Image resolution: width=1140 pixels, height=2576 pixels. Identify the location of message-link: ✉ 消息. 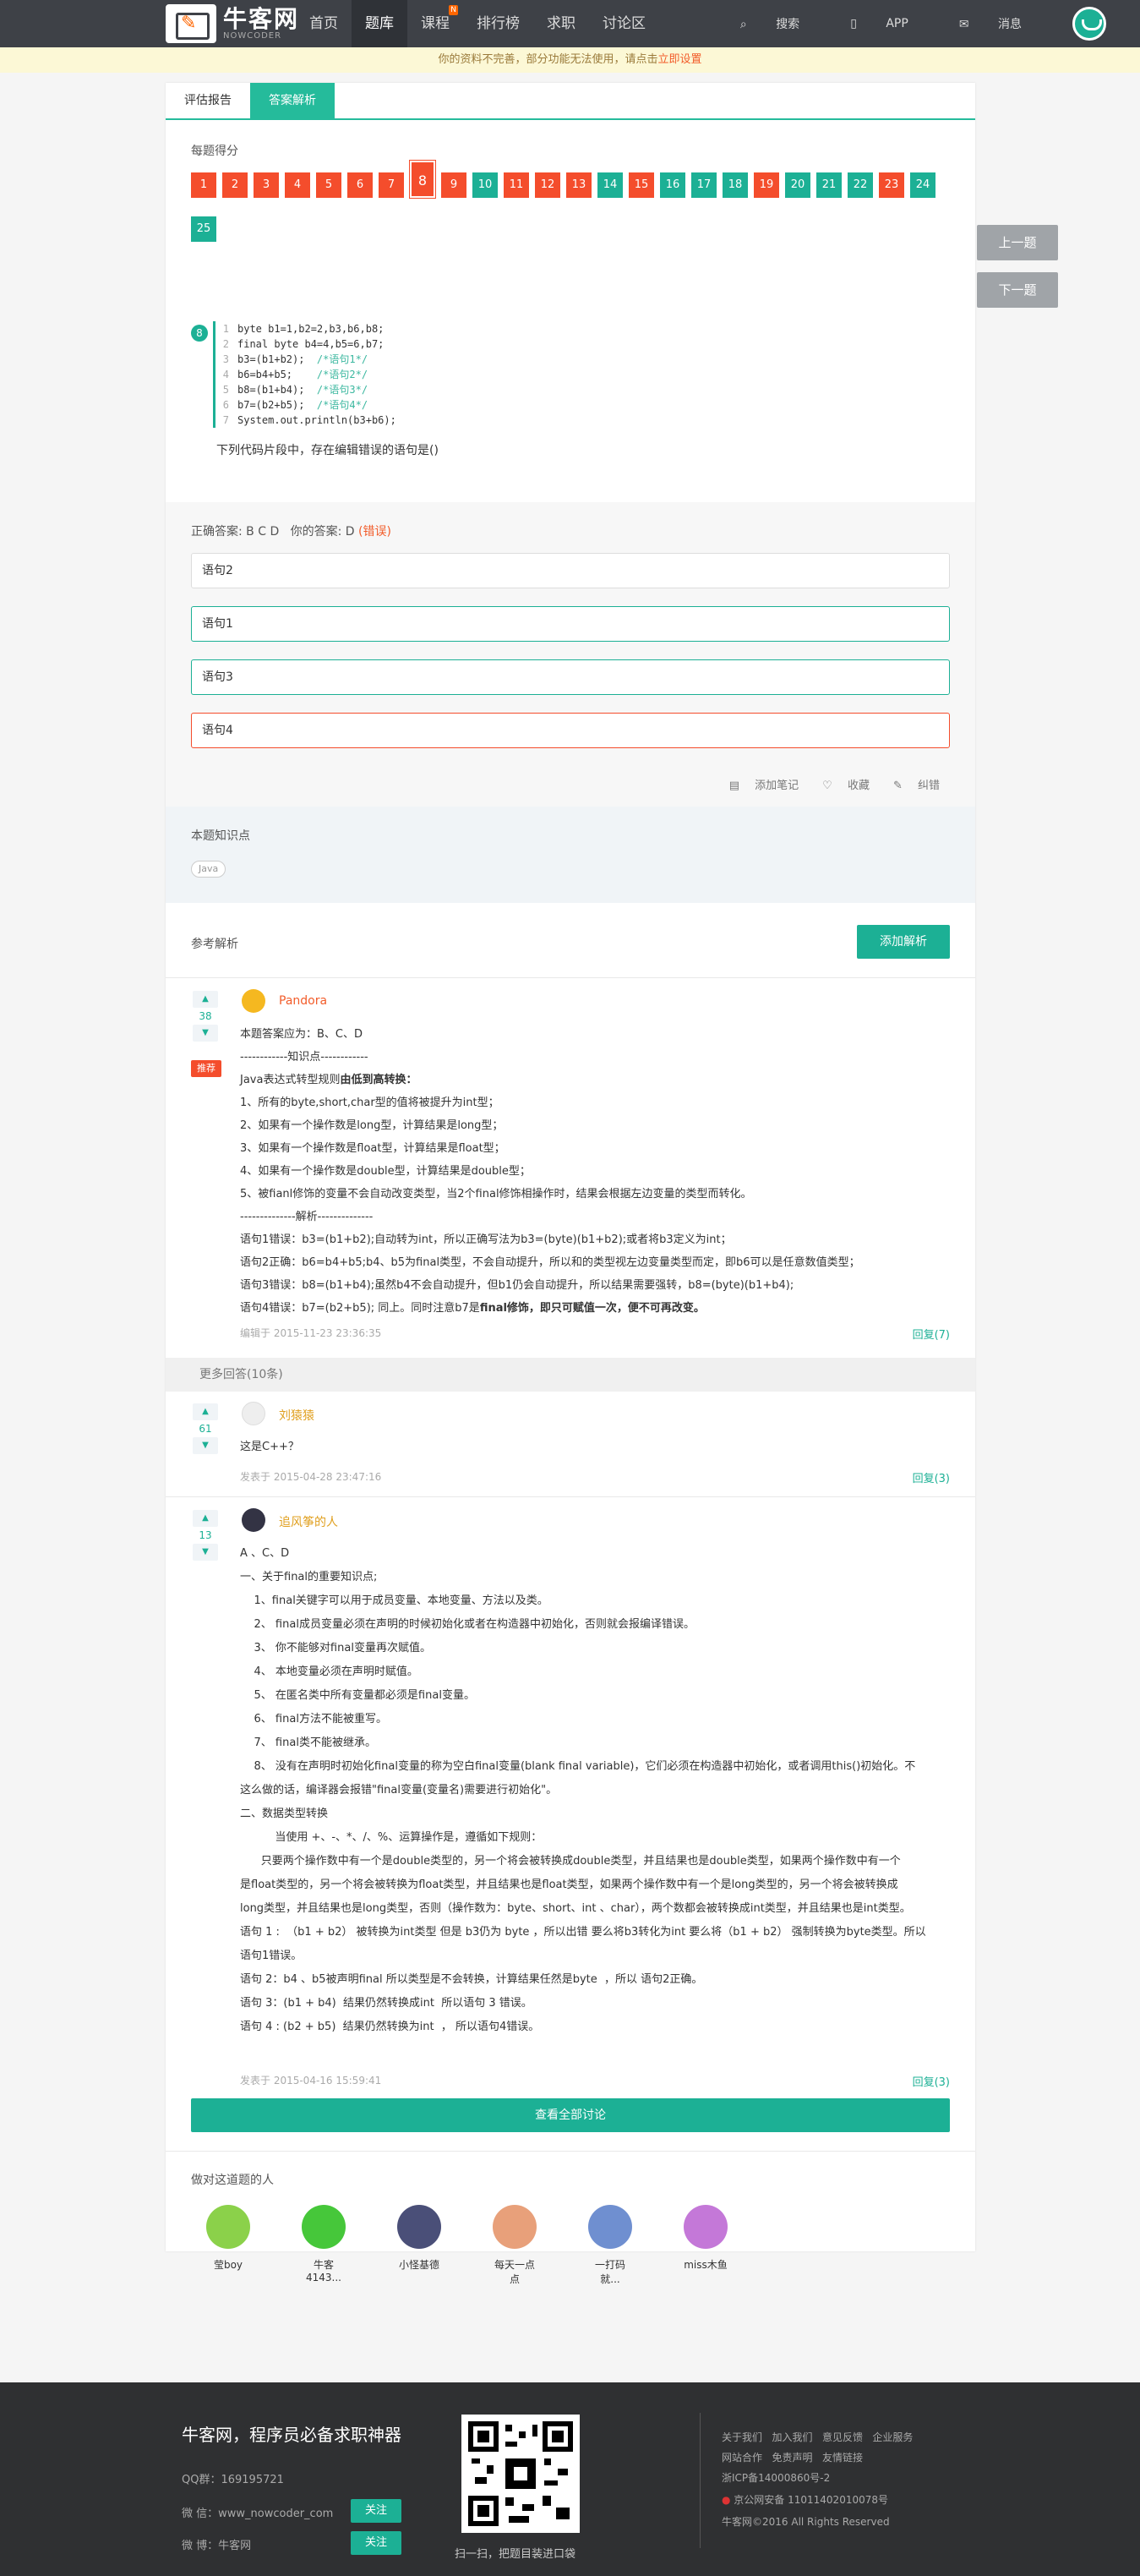
(1003, 23).